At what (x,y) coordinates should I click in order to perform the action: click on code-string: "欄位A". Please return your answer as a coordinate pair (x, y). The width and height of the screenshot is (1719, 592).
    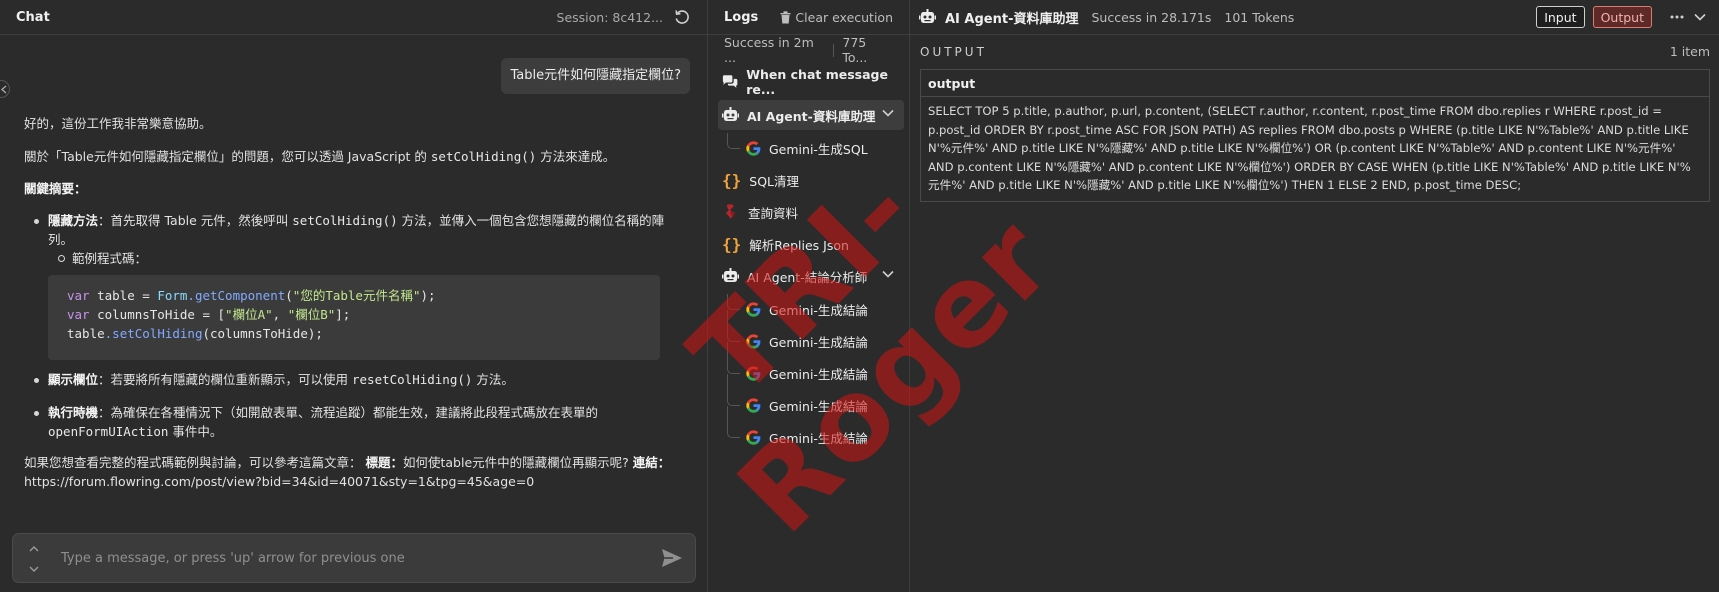
    Looking at the image, I should click on (249, 314).